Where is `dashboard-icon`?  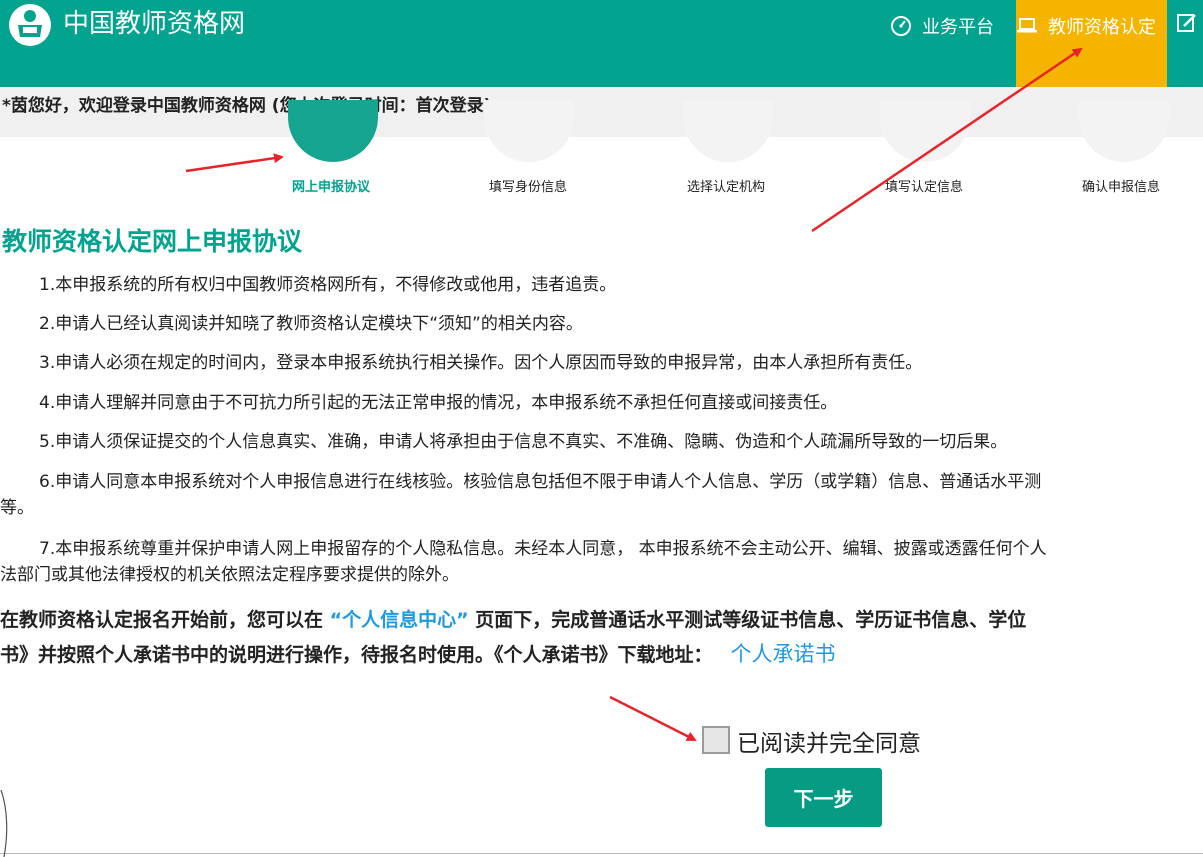
dashboard-icon is located at coordinates (901, 26).